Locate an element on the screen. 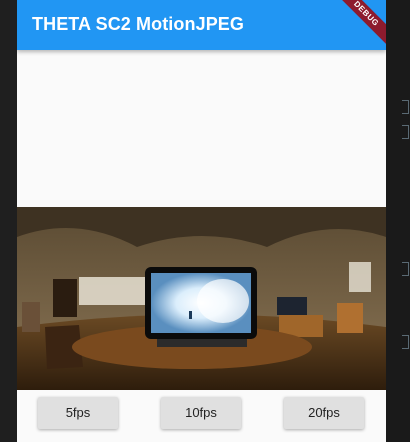  fps-controls: 5fps 10fps 20fps is located at coordinates (201, 416).